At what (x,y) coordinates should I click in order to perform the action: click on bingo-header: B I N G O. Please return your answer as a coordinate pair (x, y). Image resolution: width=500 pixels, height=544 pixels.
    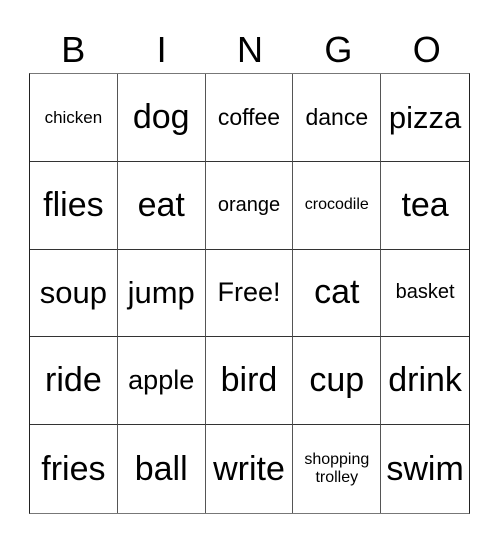
    Looking at the image, I should click on (250, 50).